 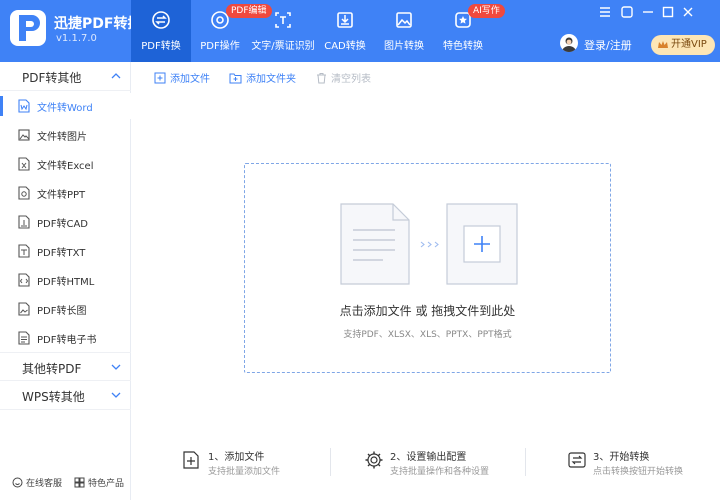 I want to click on featured-products-link: 特色产品, so click(x=99, y=482).